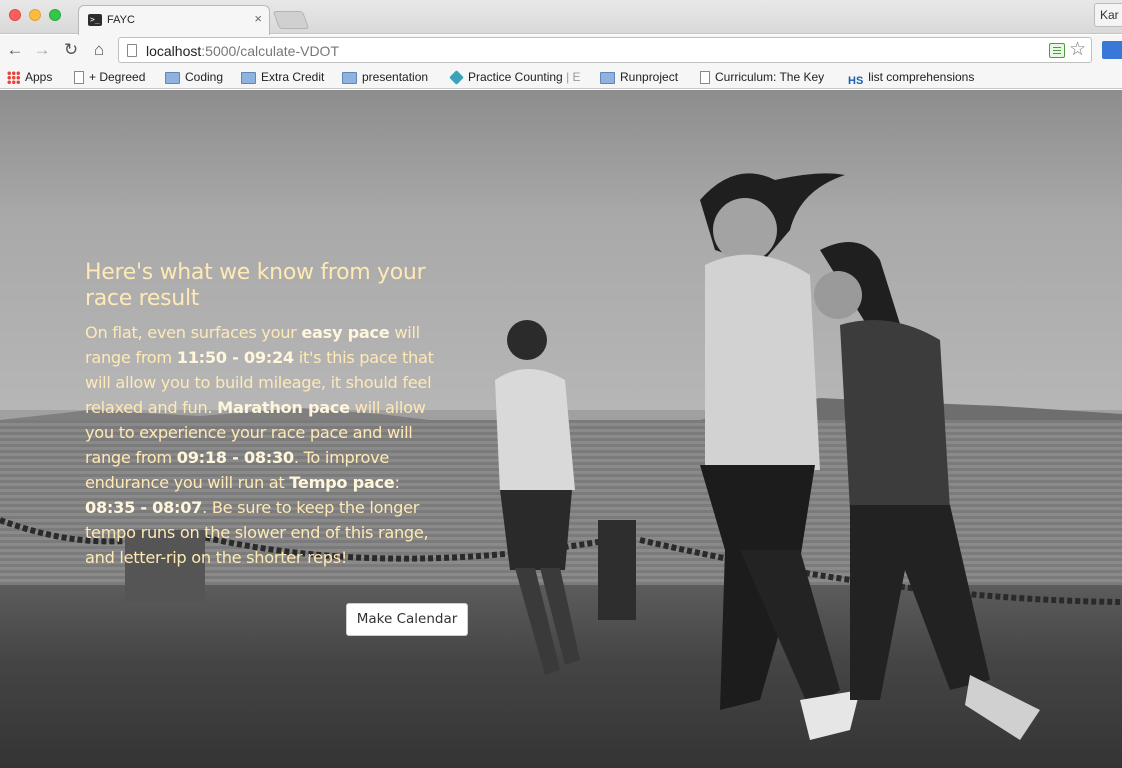 Image resolution: width=1122 pixels, height=768 pixels. I want to click on bookmark-label: Practice Counting, so click(515, 77).